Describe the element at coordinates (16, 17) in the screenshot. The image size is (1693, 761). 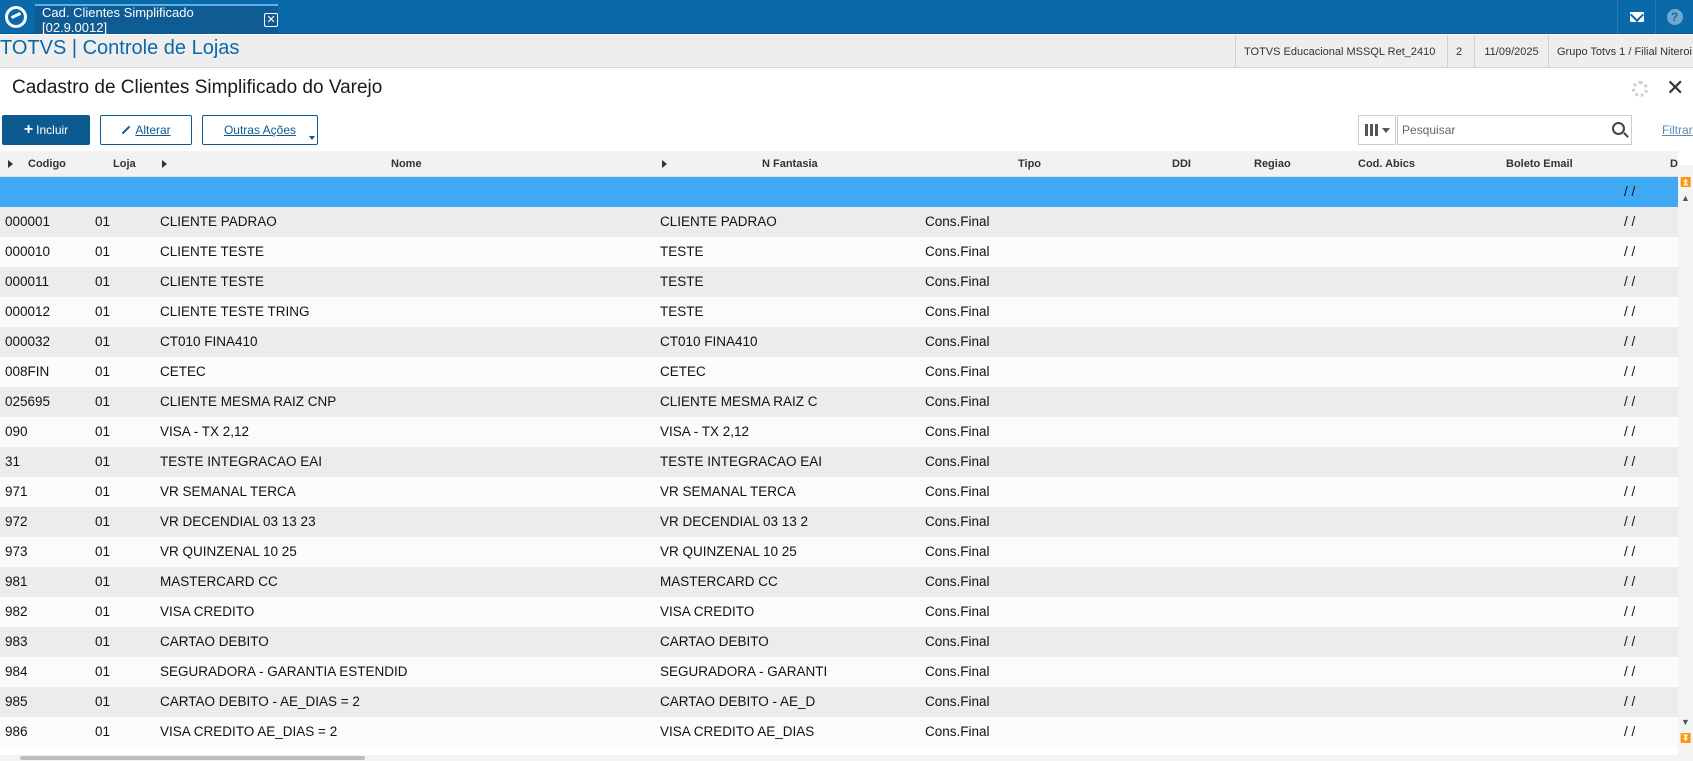
I see `totvs-logo-icon` at that location.